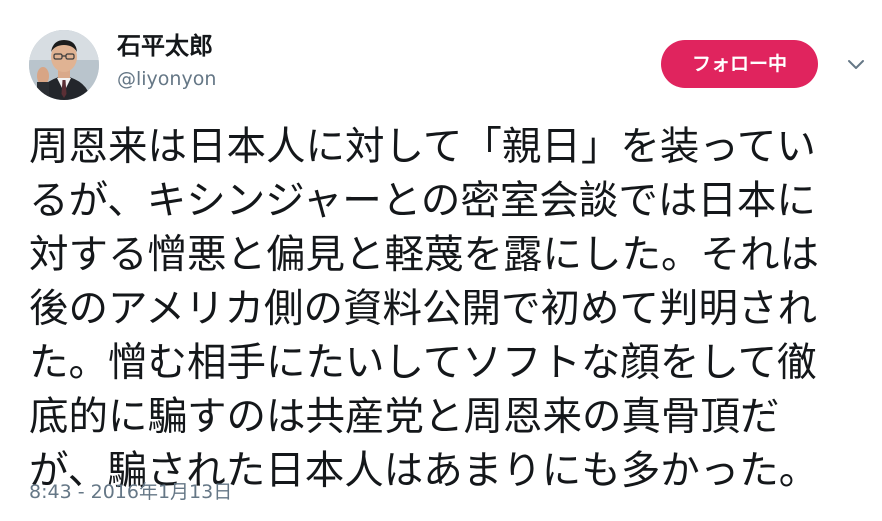  Describe the element at coordinates (422, 201) in the screenshot. I see `tweet-text-line: るが、キシンジャーとの密室会談では日本に` at that location.